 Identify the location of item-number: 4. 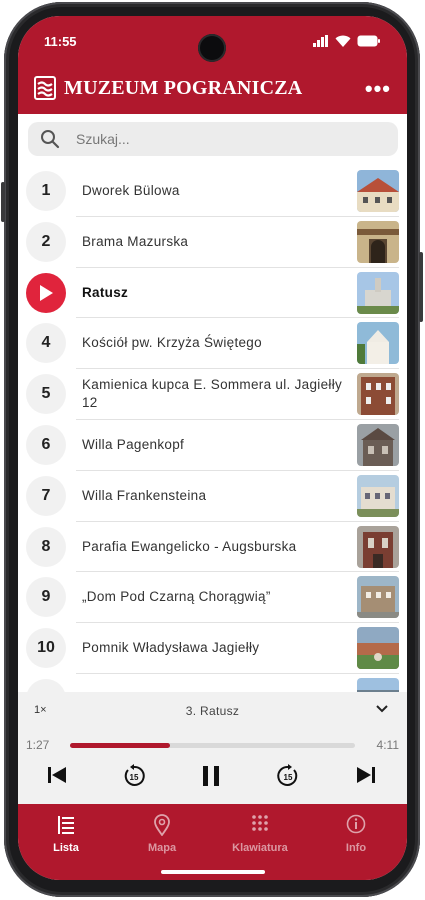
(46, 343).